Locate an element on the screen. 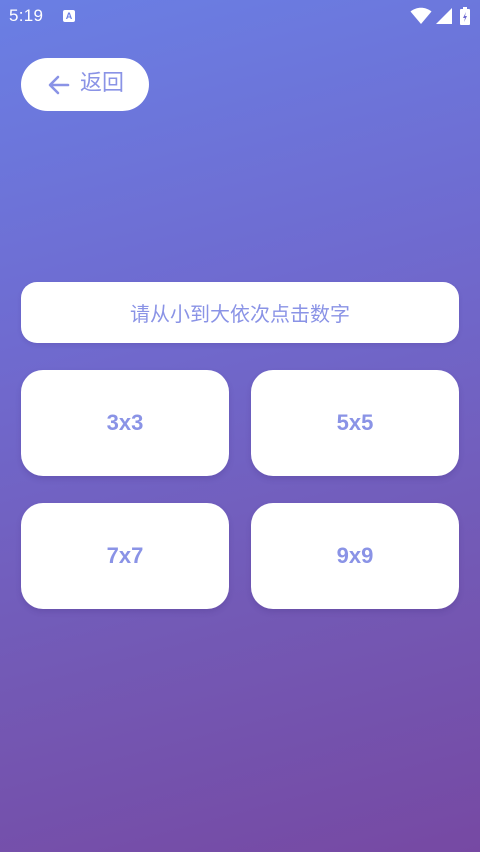 Image resolution: width=480 pixels, height=852 pixels. battery-icon is located at coordinates (465, 16).